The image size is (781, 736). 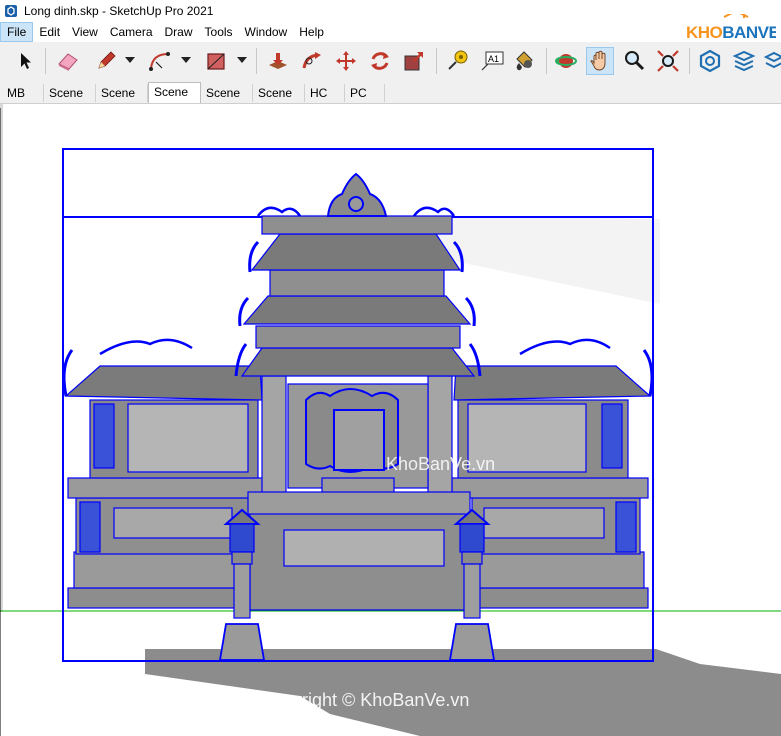 I want to click on menu-edit: Edit, so click(x=49, y=32).